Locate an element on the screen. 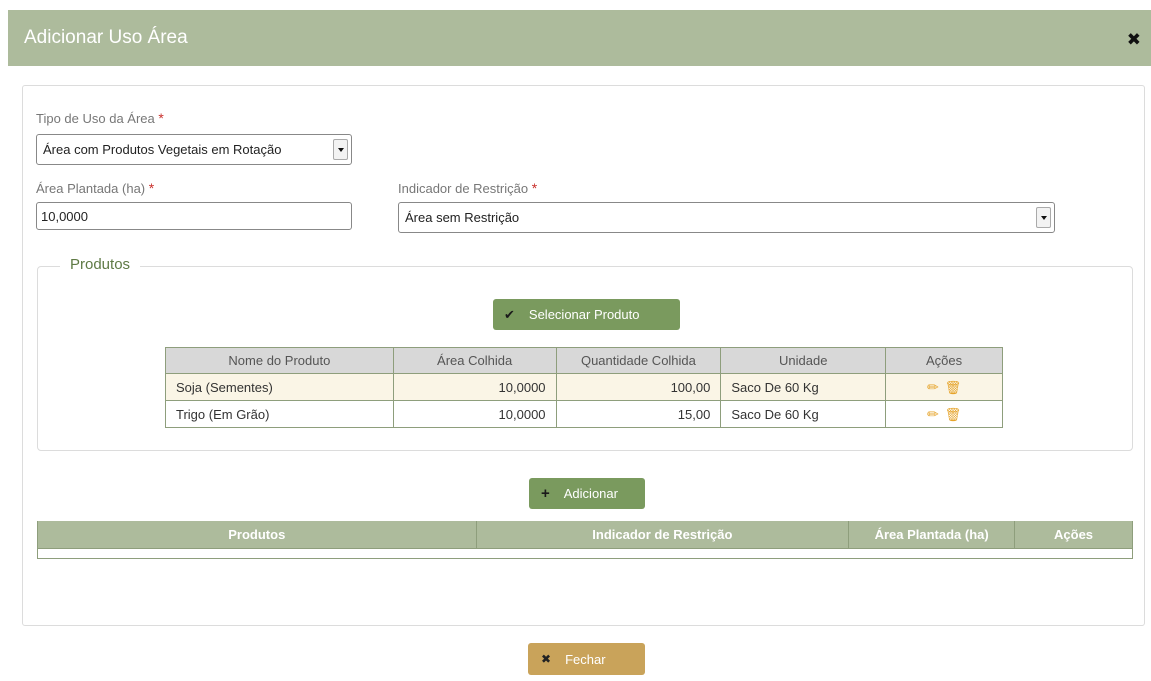 Image resolution: width=1151 pixels, height=681 pixels. adicionar-button: + Adicionar is located at coordinates (587, 493).